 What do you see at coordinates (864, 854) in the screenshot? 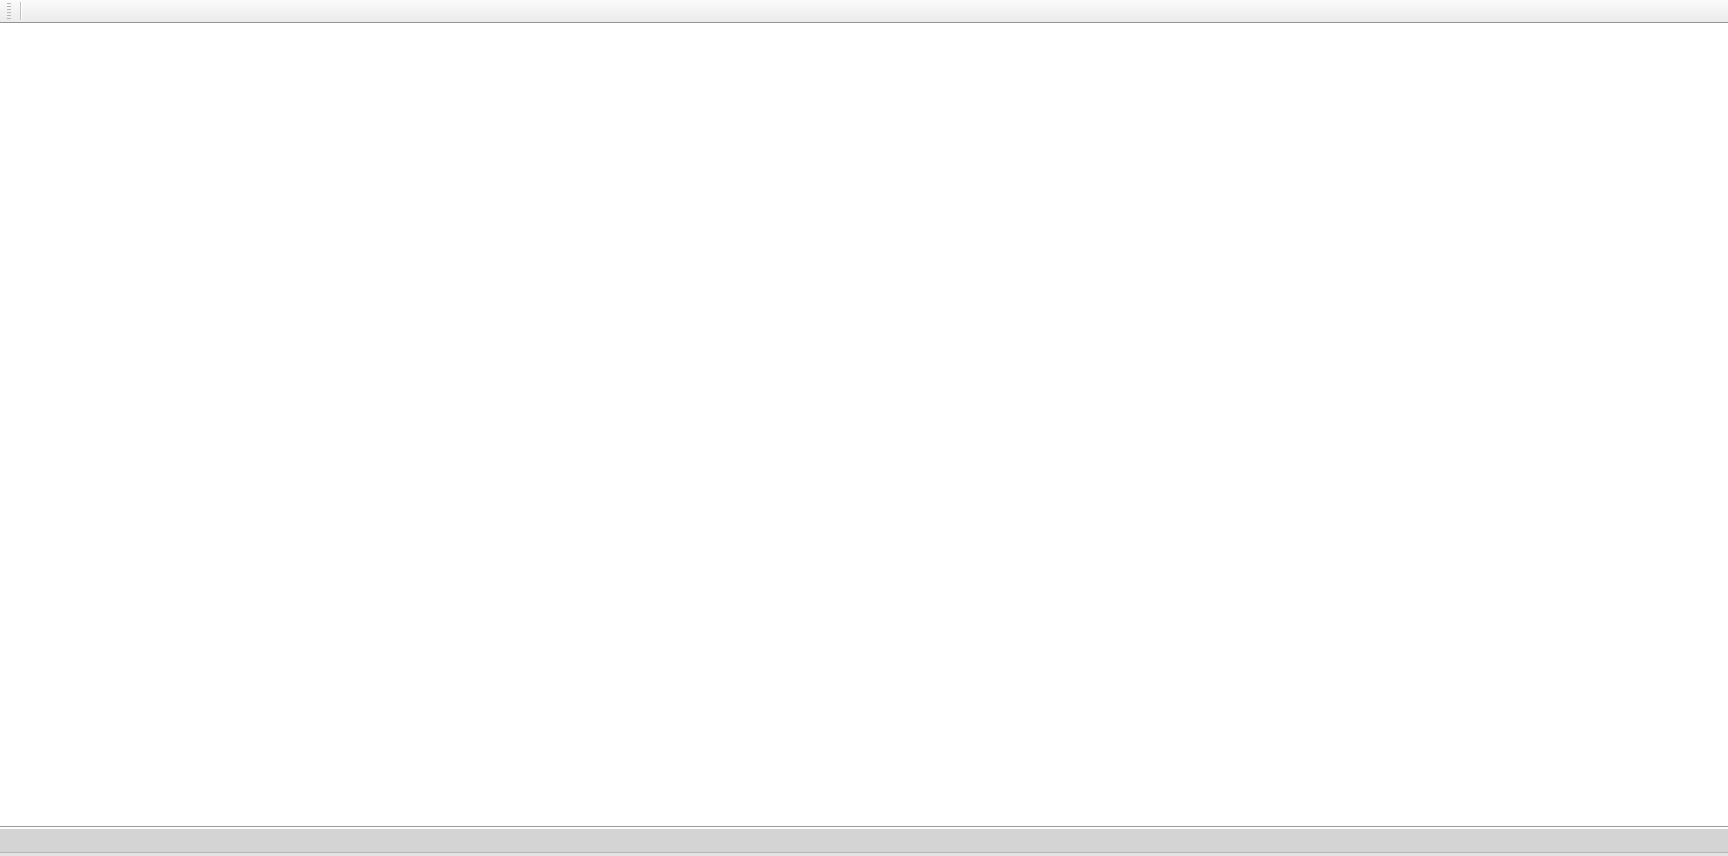
I see `window-bottom-strip` at bounding box center [864, 854].